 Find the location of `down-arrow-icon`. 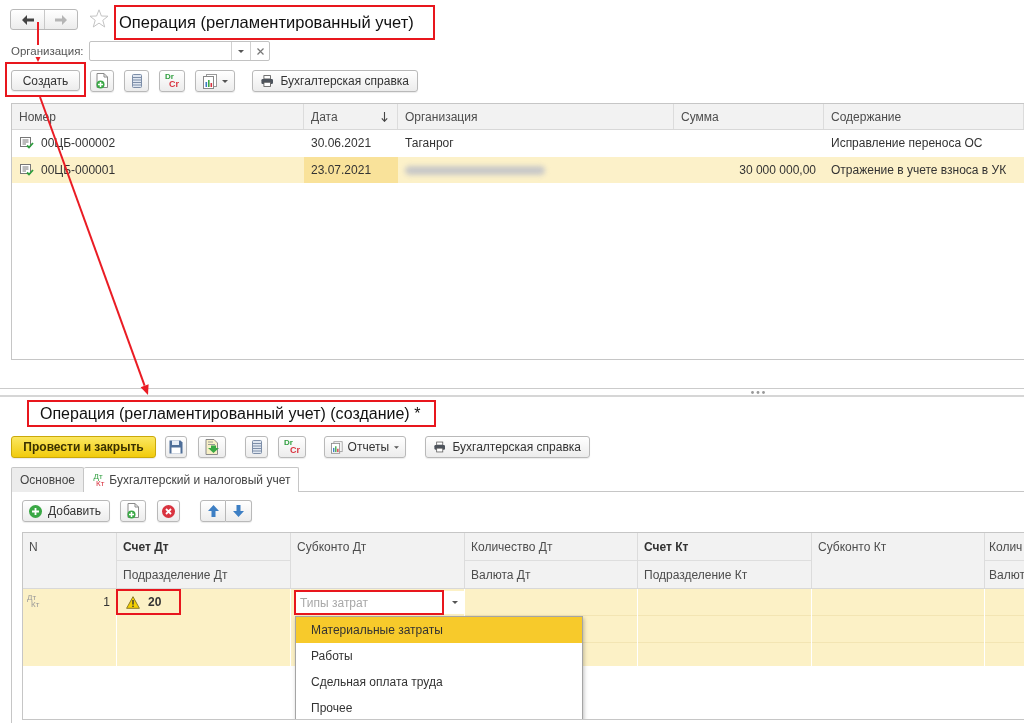

down-arrow-icon is located at coordinates (238, 511).